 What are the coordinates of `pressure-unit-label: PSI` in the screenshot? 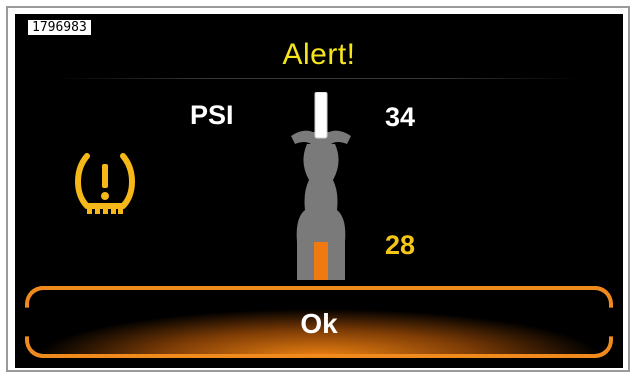 It's located at (212, 115).